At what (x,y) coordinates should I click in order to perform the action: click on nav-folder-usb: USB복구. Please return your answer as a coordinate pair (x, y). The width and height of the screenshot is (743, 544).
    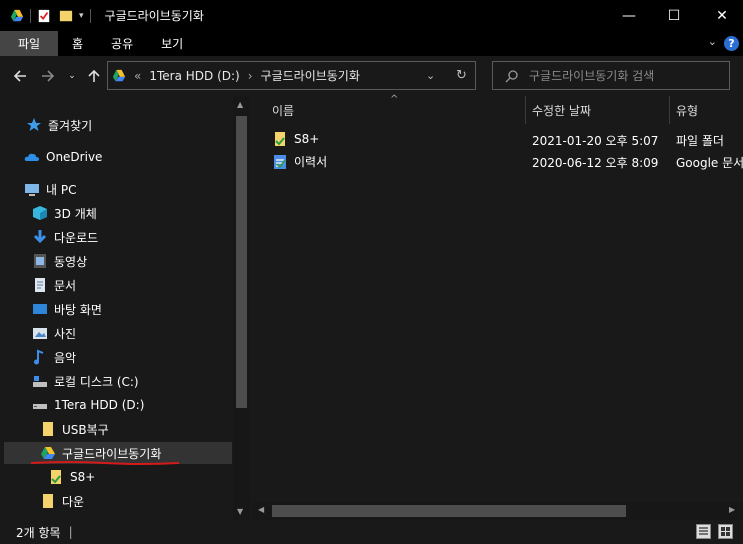
    Looking at the image, I should click on (74, 429).